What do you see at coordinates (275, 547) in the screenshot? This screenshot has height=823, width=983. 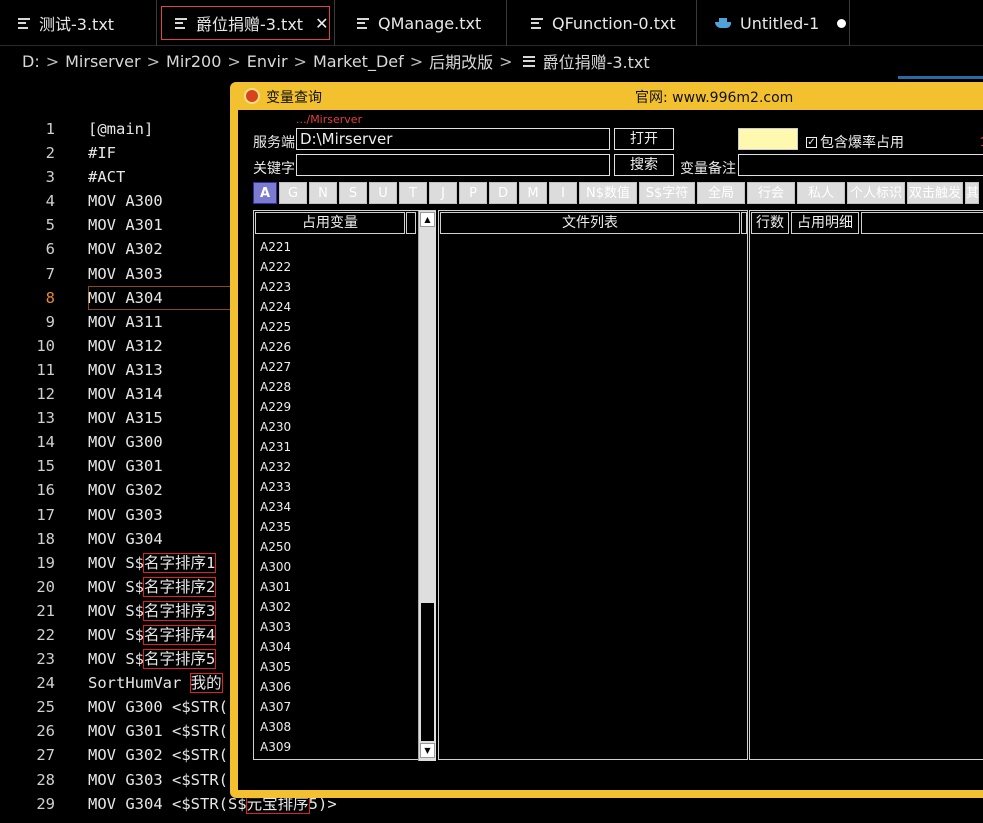 I see `variable-list-item: A250` at bounding box center [275, 547].